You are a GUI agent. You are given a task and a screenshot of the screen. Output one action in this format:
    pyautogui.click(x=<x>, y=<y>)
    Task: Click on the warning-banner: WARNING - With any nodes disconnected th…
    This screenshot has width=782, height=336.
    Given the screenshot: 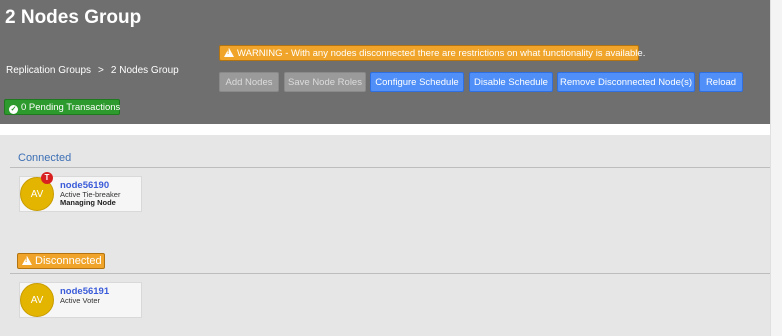 What is the action you would take?
    pyautogui.click(x=432, y=53)
    